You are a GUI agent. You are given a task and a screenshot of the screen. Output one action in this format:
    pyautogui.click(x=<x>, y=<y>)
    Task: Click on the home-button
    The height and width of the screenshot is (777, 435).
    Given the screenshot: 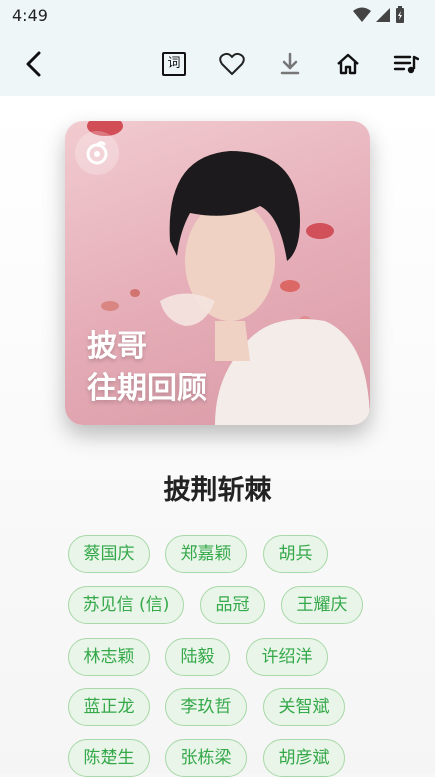 What is the action you would take?
    pyautogui.click(x=348, y=64)
    